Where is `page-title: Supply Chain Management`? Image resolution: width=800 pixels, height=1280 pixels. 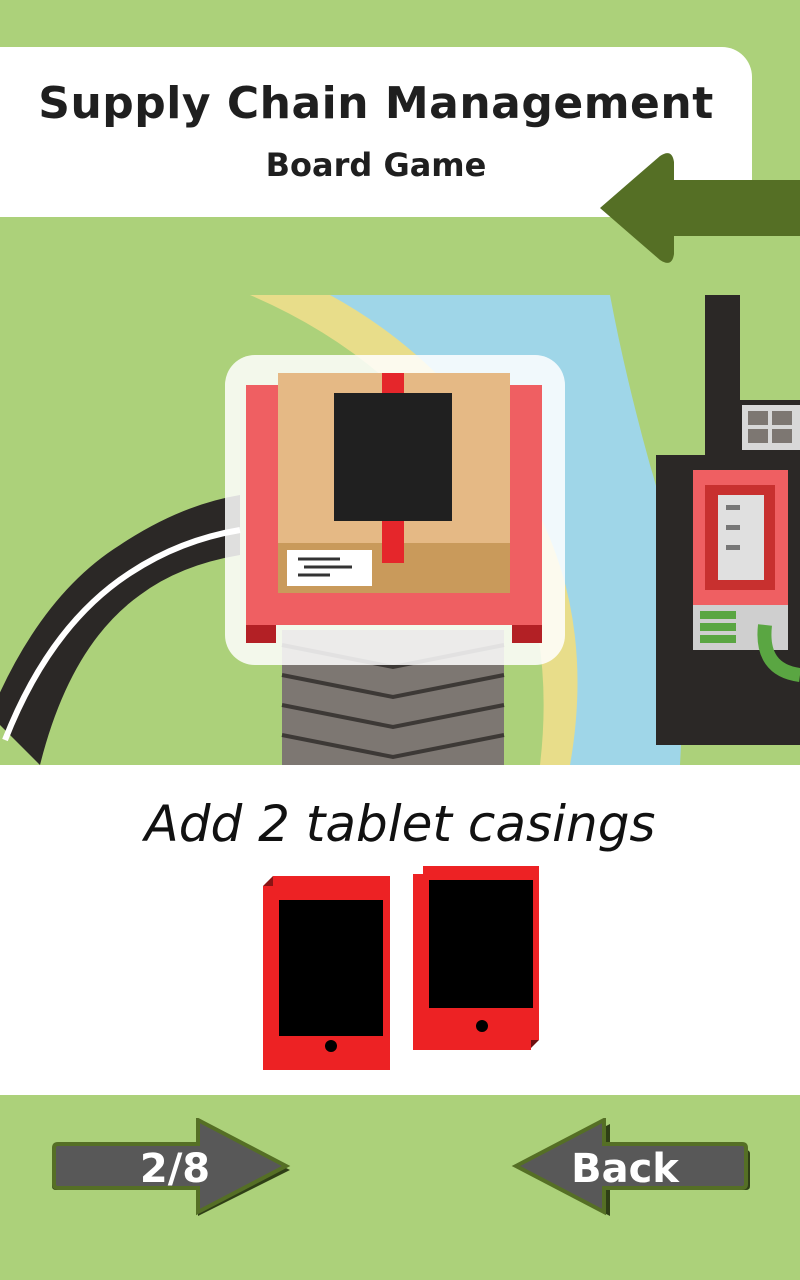 page-title: Supply Chain Management is located at coordinates (376, 103).